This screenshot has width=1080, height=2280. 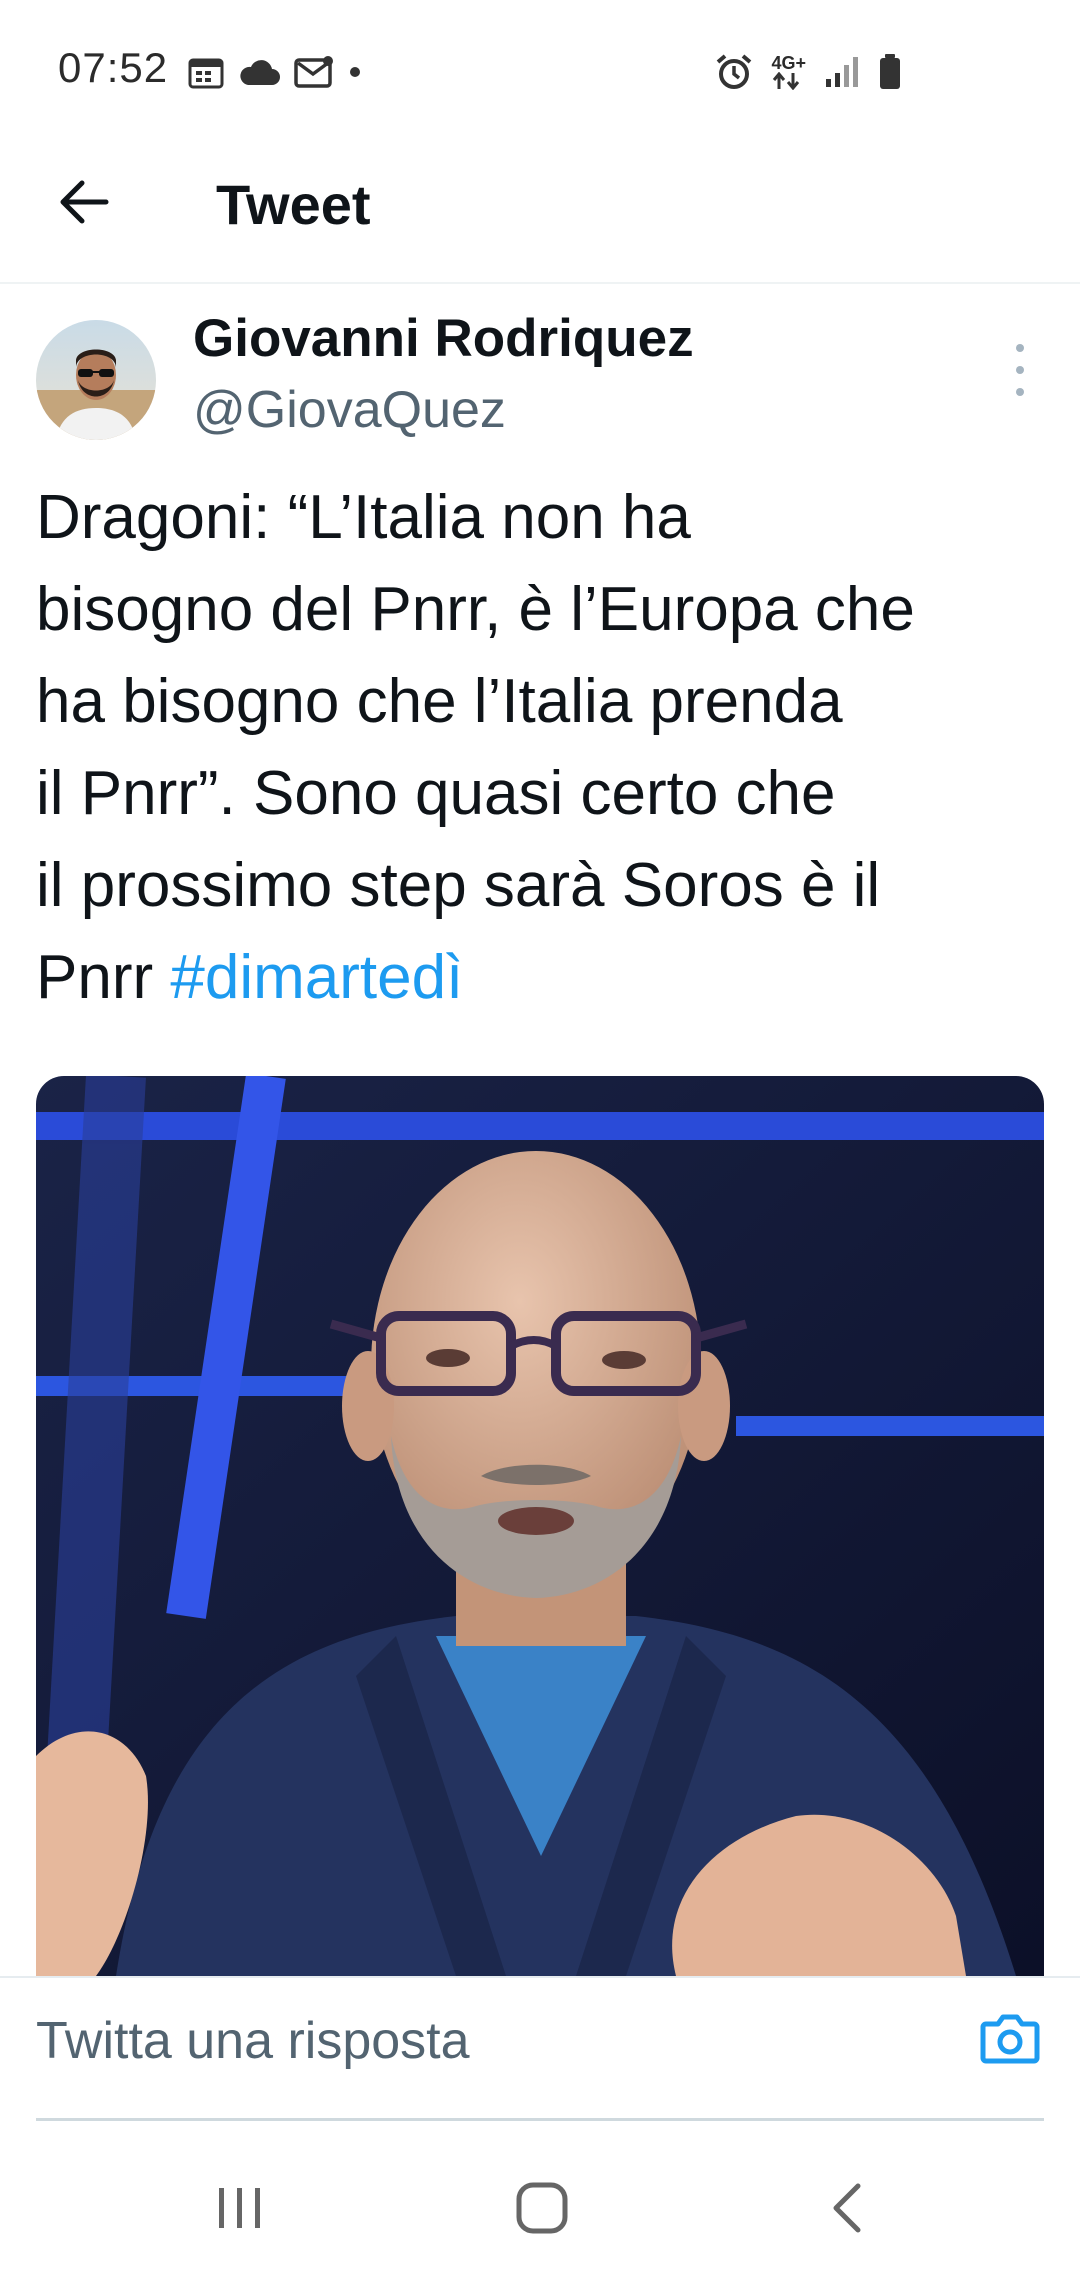 What do you see at coordinates (259, 72) in the screenshot?
I see `cloud-icon` at bounding box center [259, 72].